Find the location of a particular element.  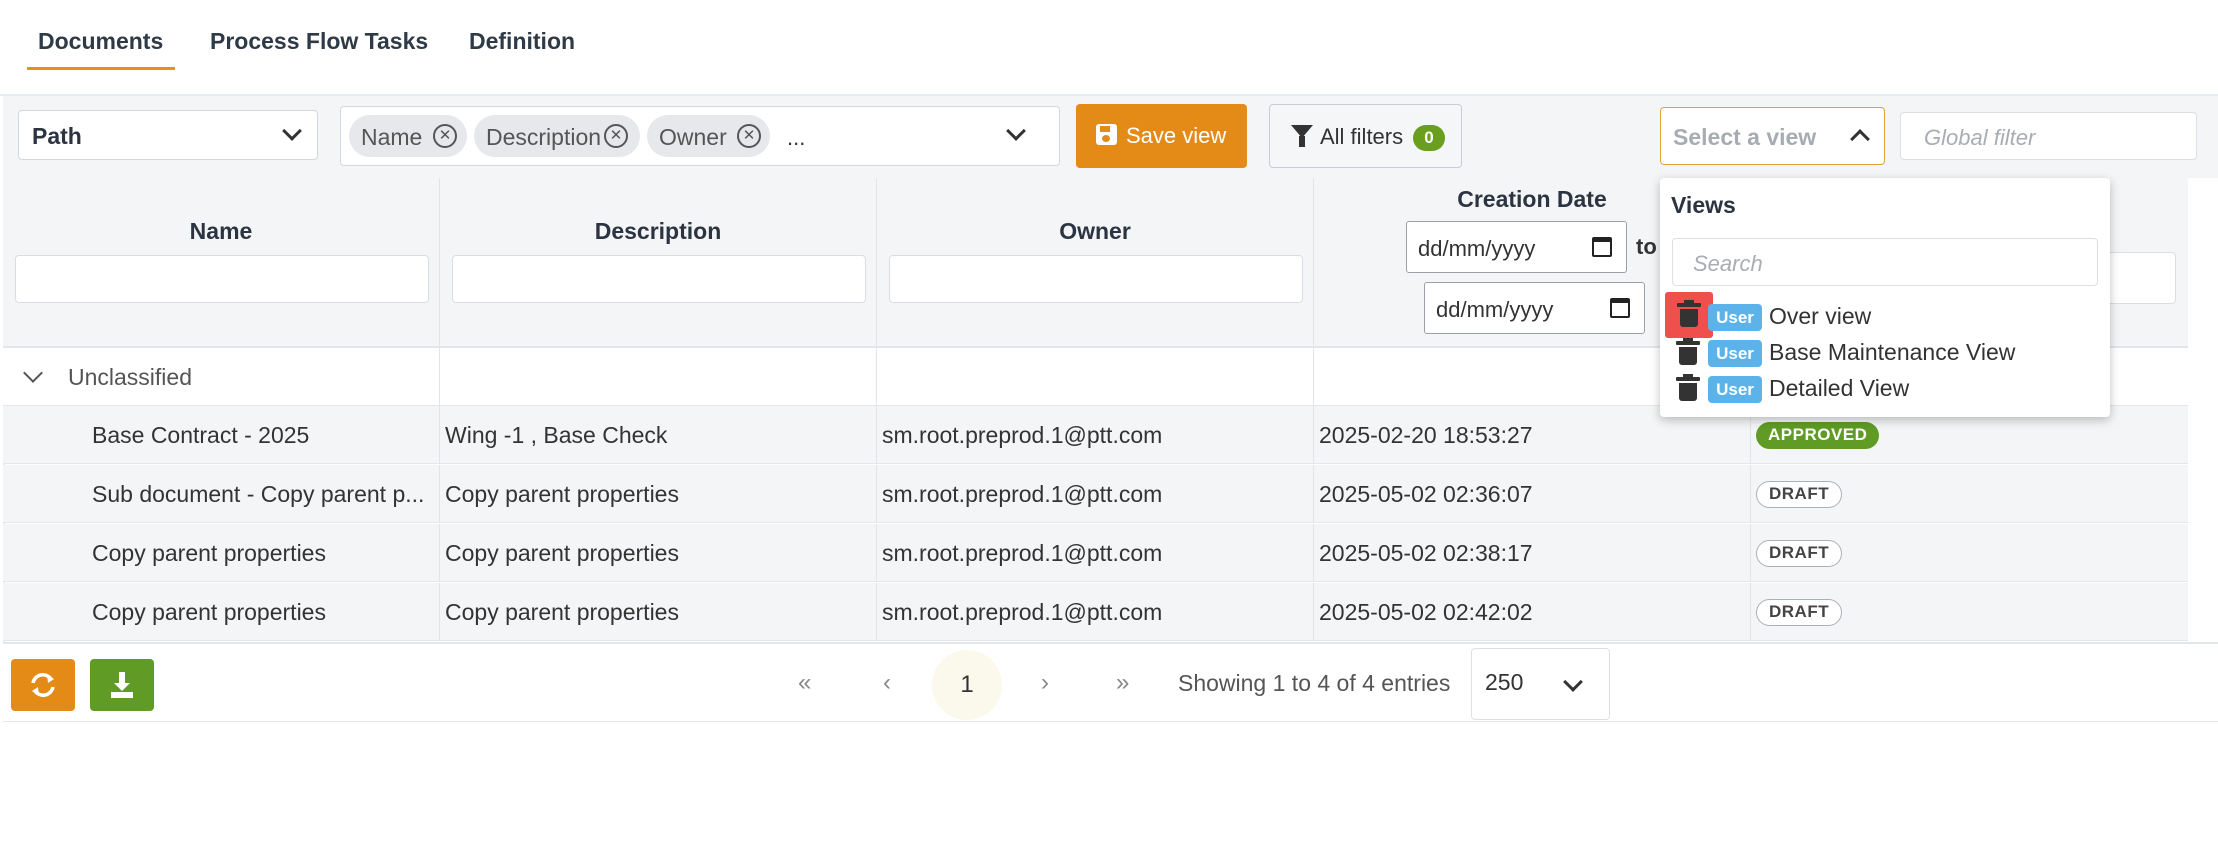

refresh-button is located at coordinates (43, 685).